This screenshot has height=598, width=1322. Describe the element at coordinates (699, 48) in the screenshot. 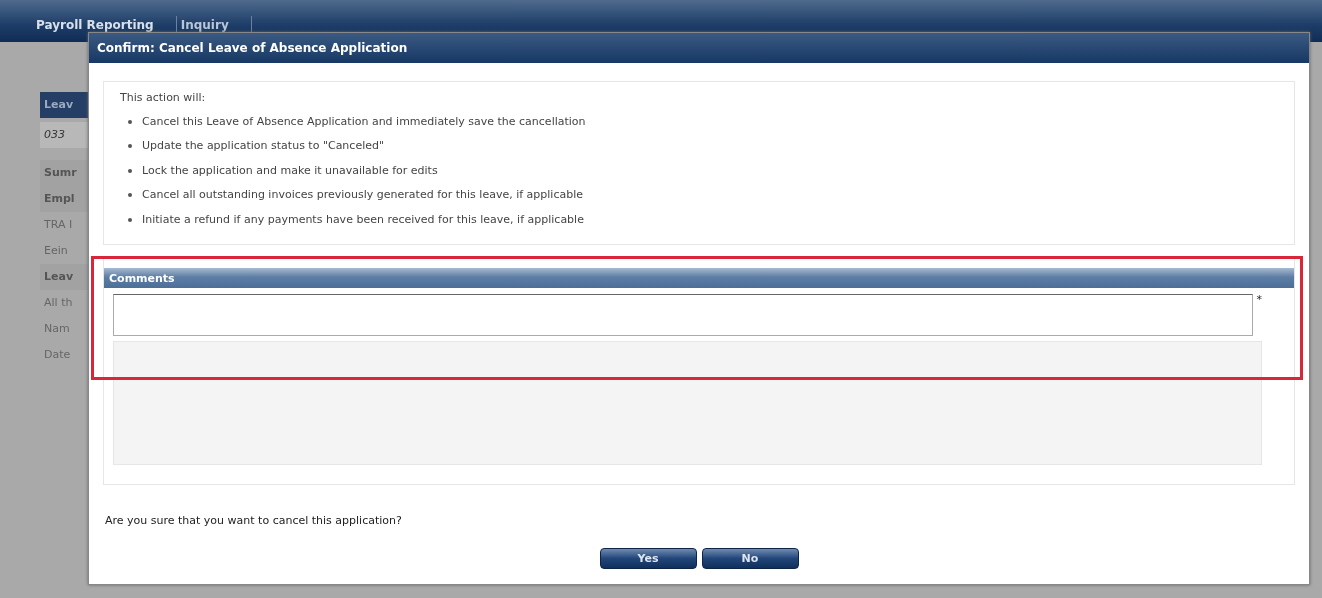

I see `dialog-title: Confirm: Cancel Leave of Absence Application` at that location.